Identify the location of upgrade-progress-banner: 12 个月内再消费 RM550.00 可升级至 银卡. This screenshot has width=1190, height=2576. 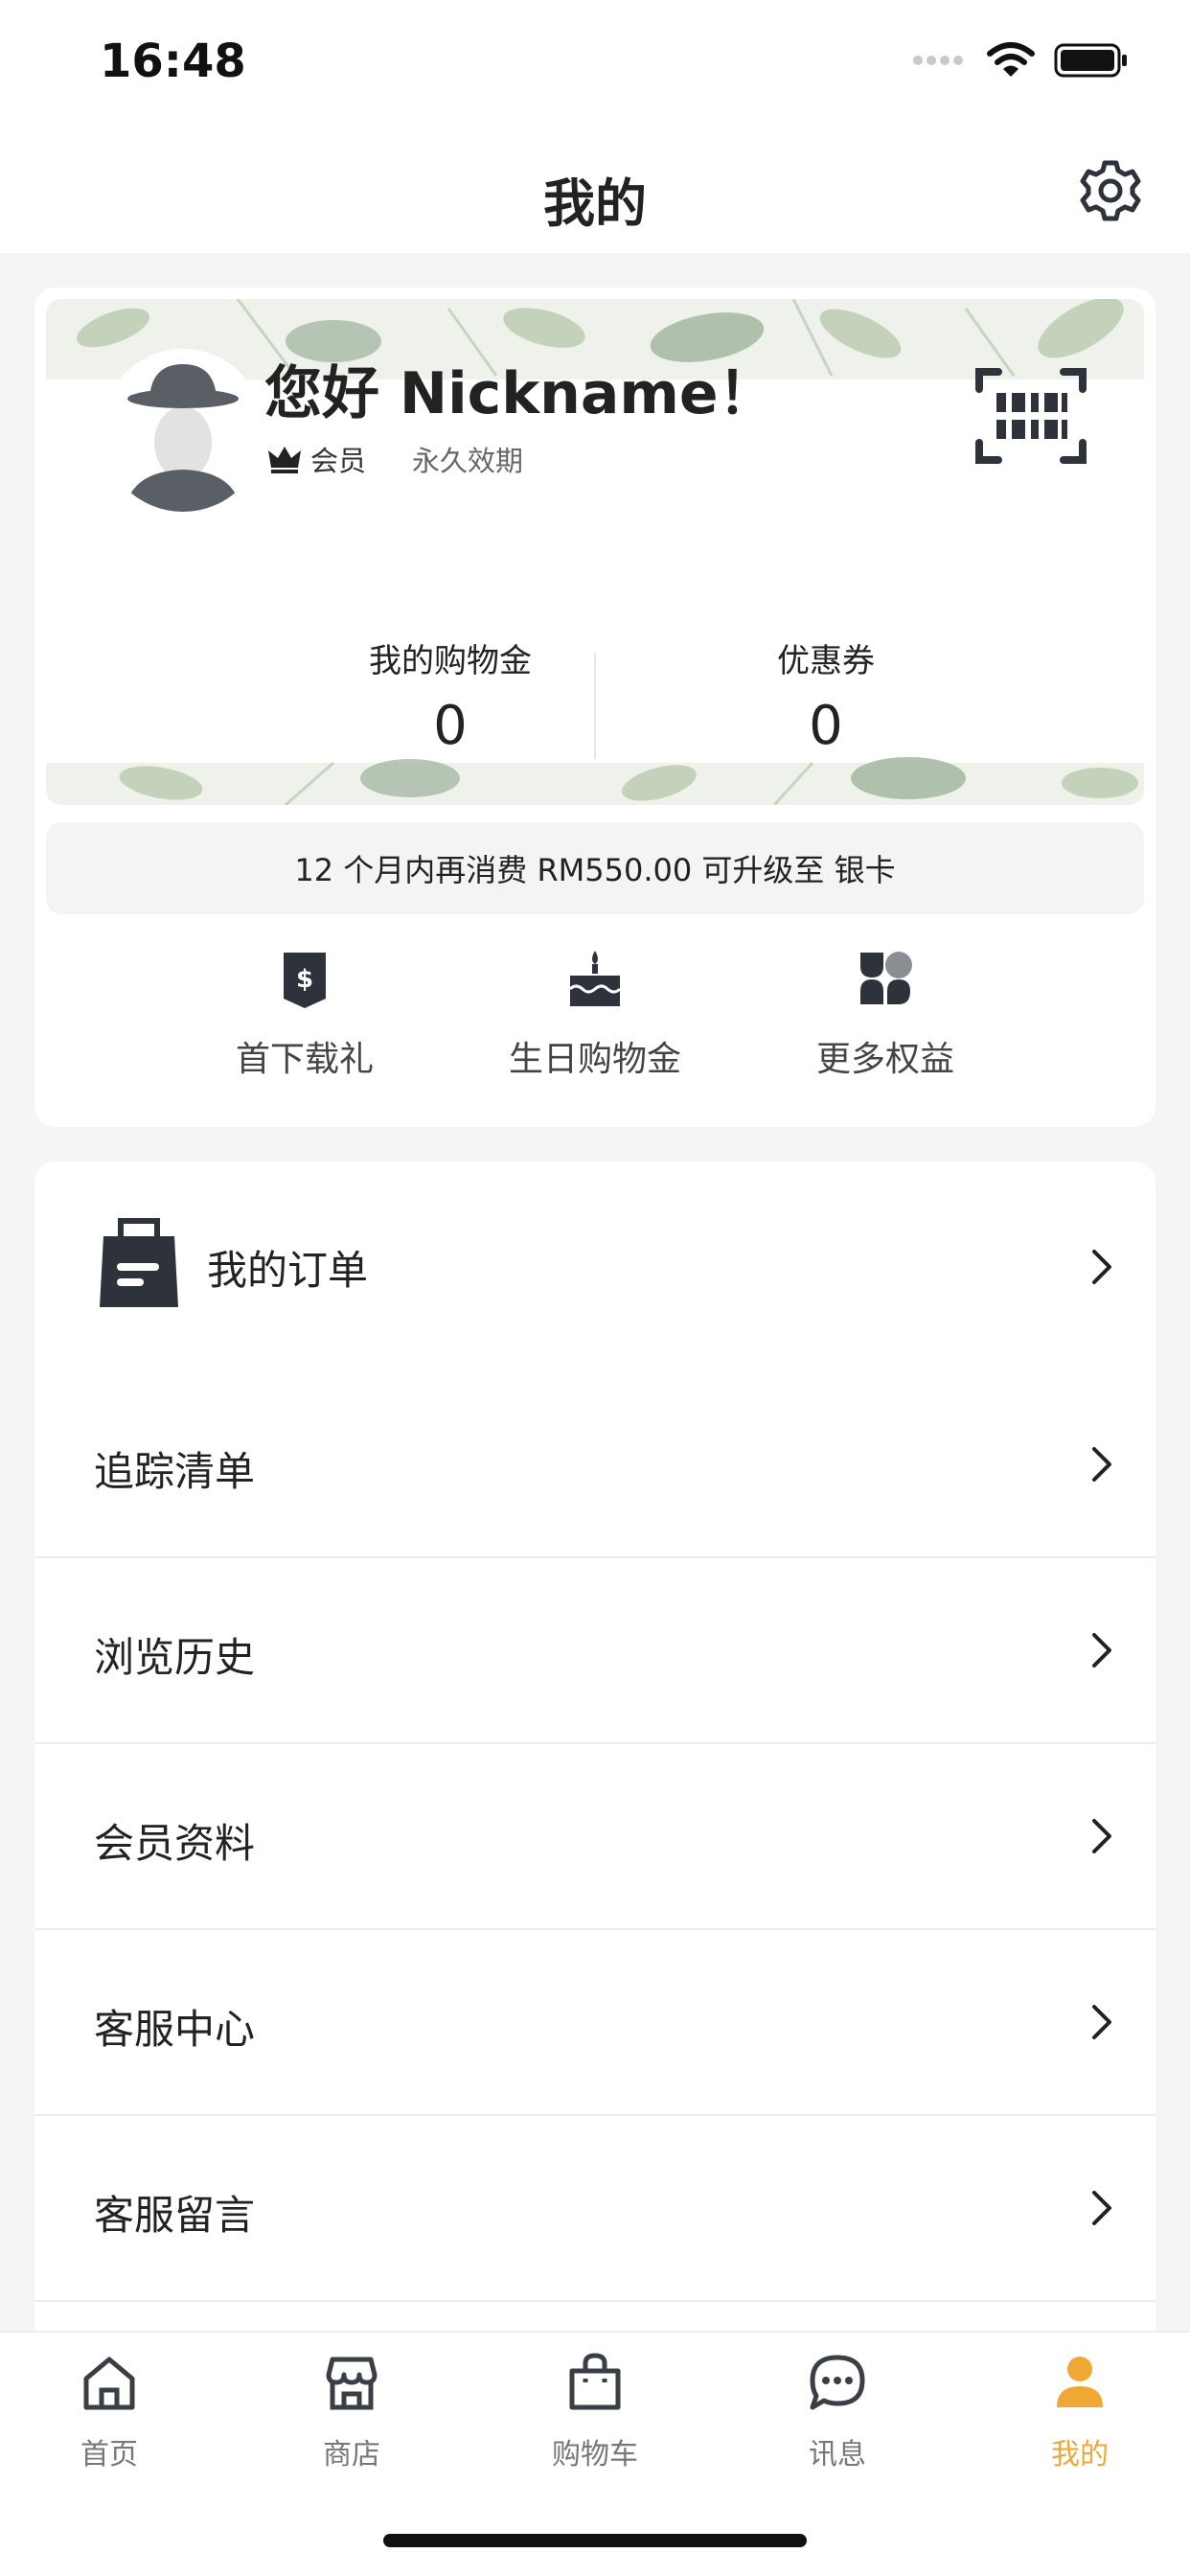
(595, 868).